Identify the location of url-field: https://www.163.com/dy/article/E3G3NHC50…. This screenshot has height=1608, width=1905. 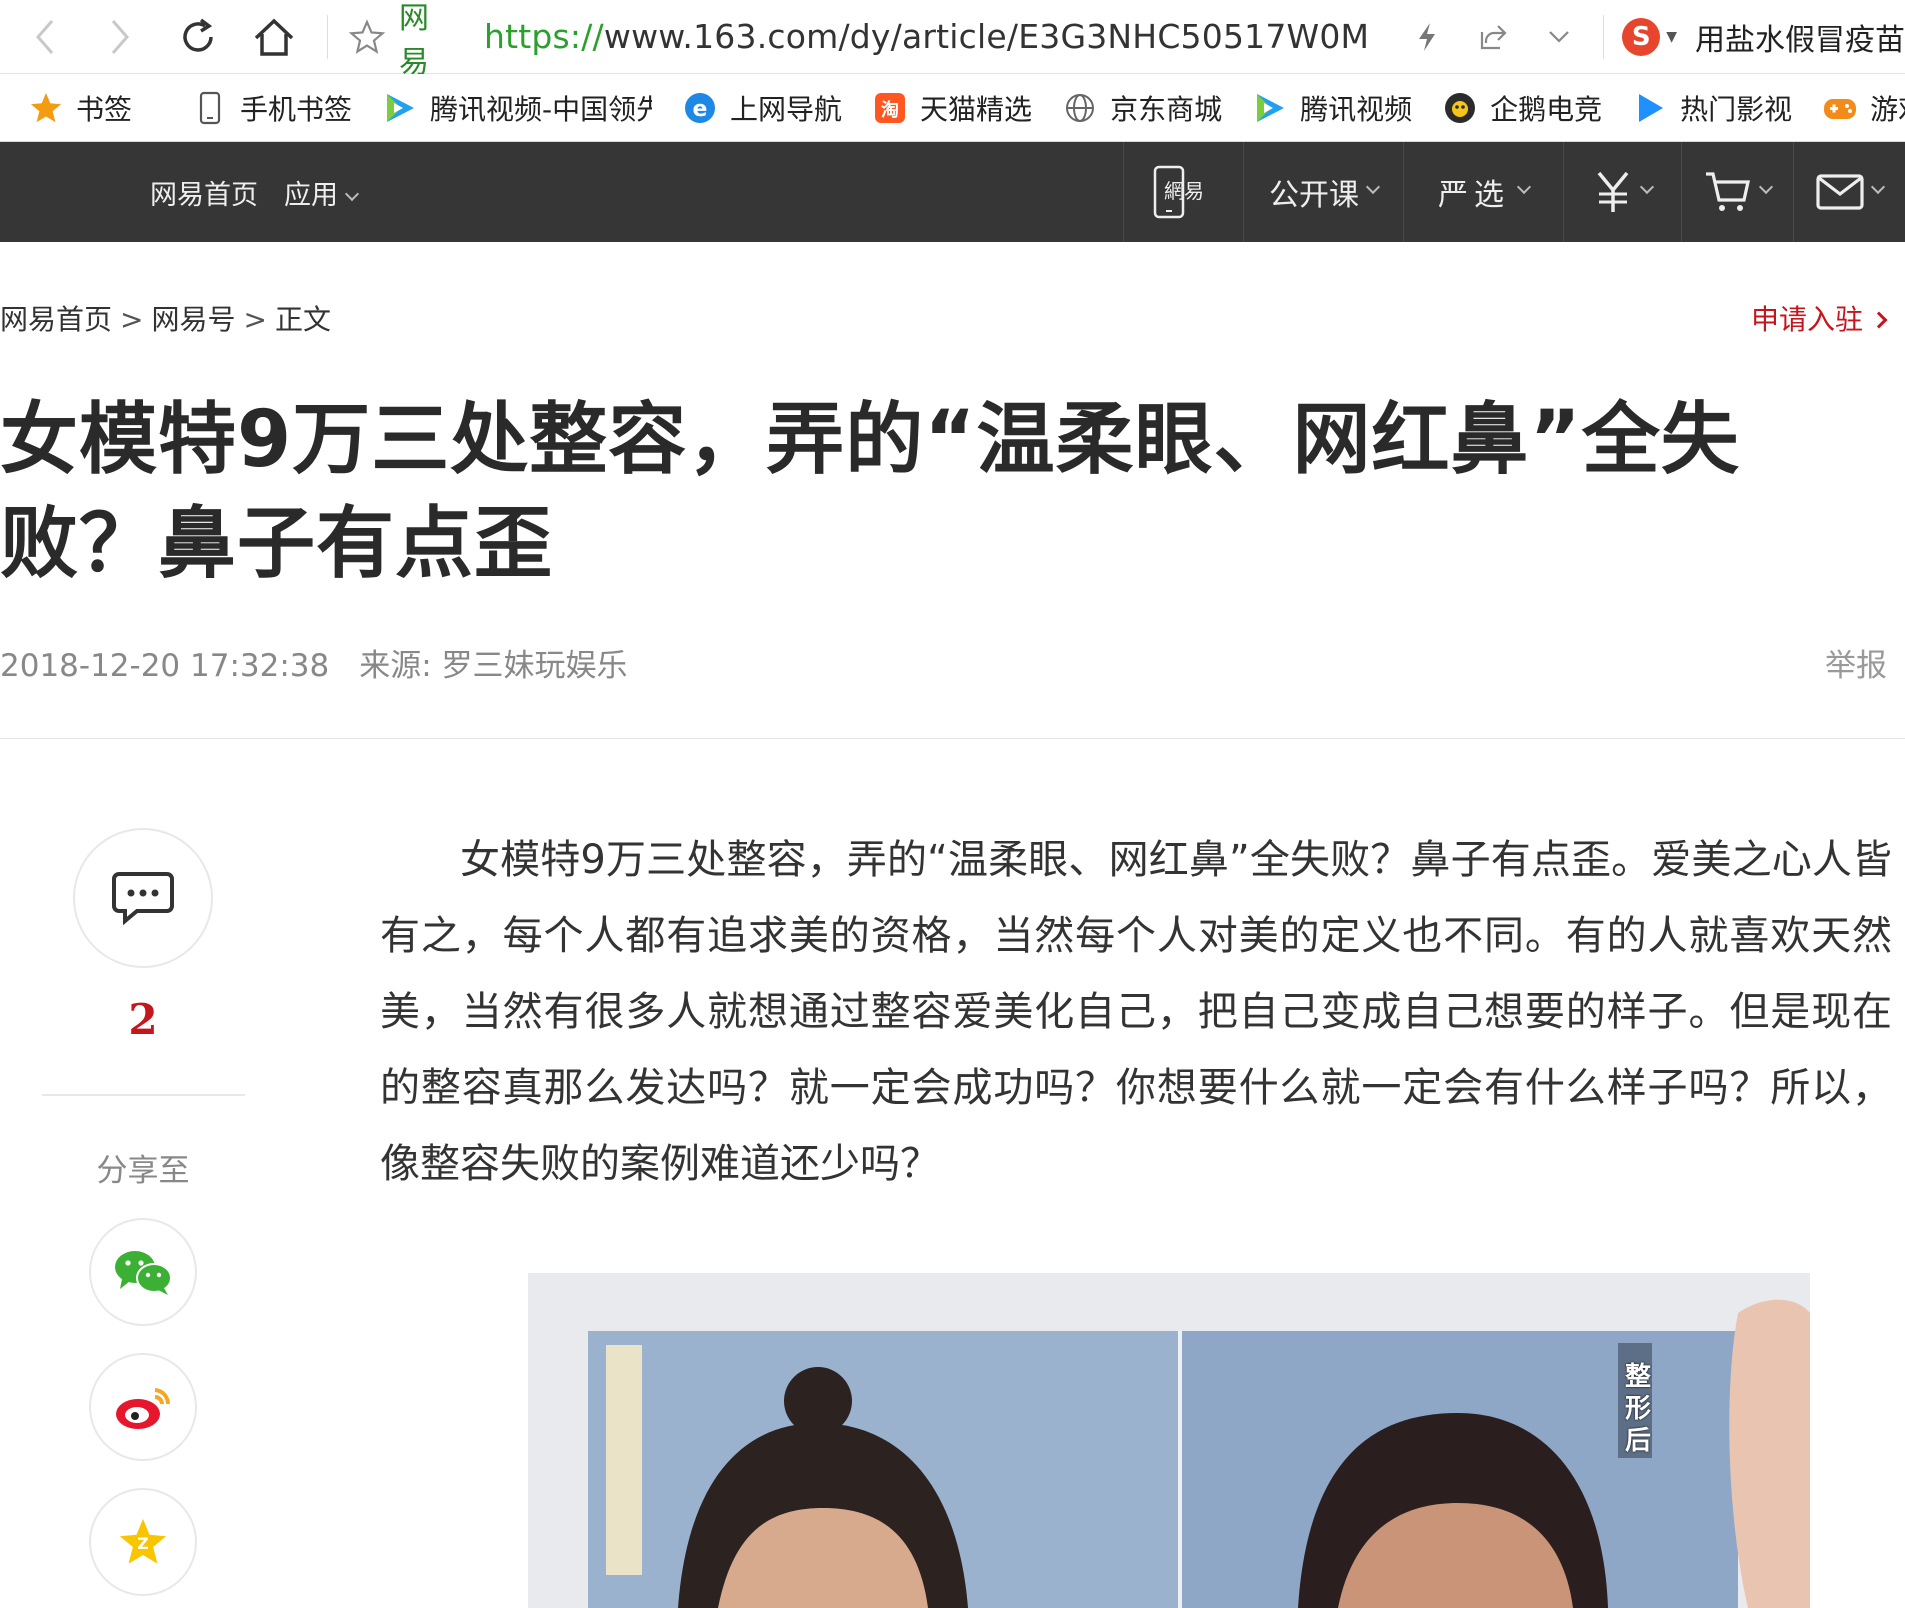
(926, 36).